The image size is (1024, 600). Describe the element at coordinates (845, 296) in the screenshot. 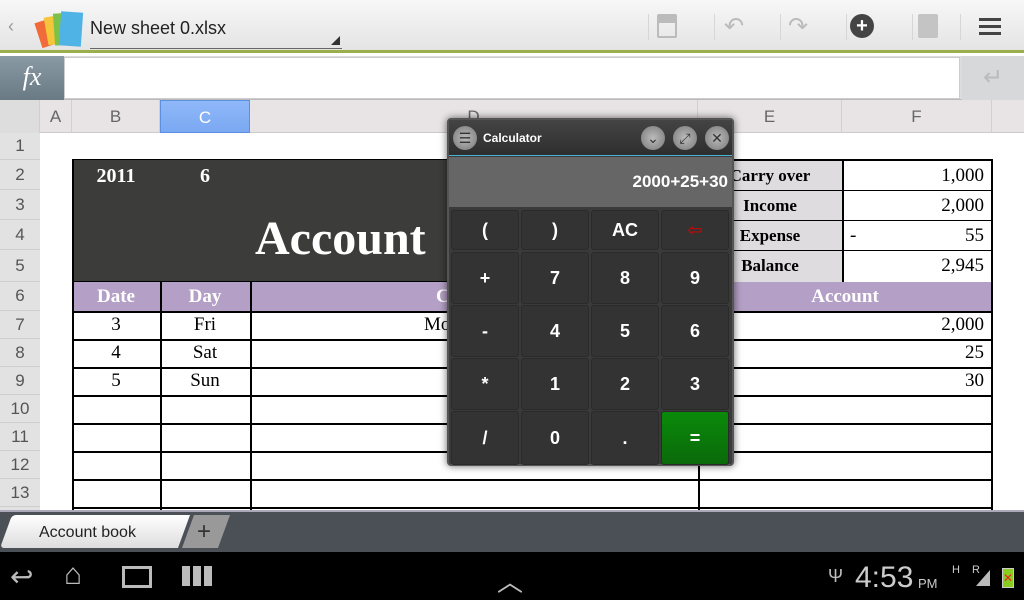

I see `header-account: Account` at that location.